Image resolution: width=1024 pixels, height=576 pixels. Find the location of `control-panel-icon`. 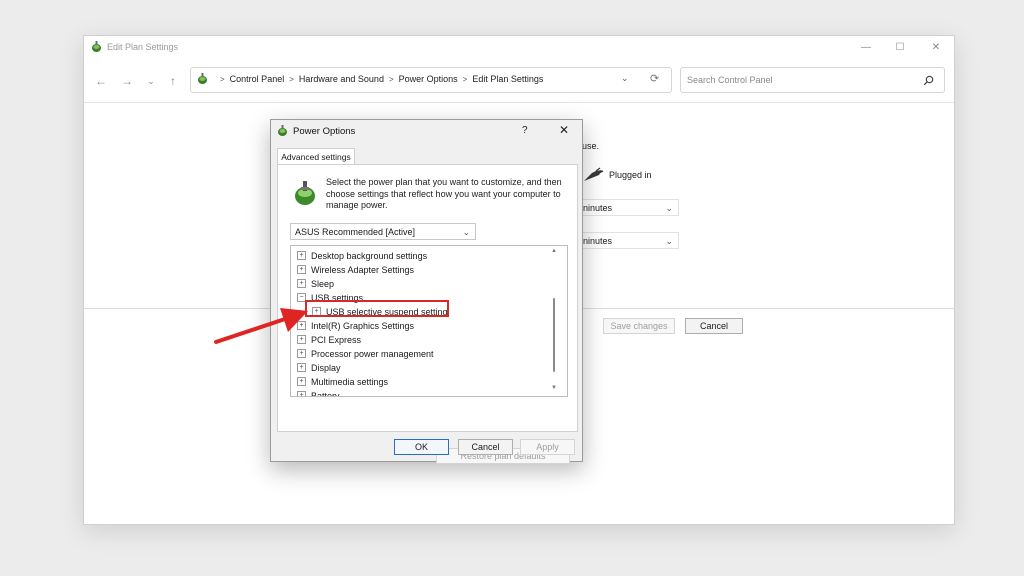

control-panel-icon is located at coordinates (202, 81).